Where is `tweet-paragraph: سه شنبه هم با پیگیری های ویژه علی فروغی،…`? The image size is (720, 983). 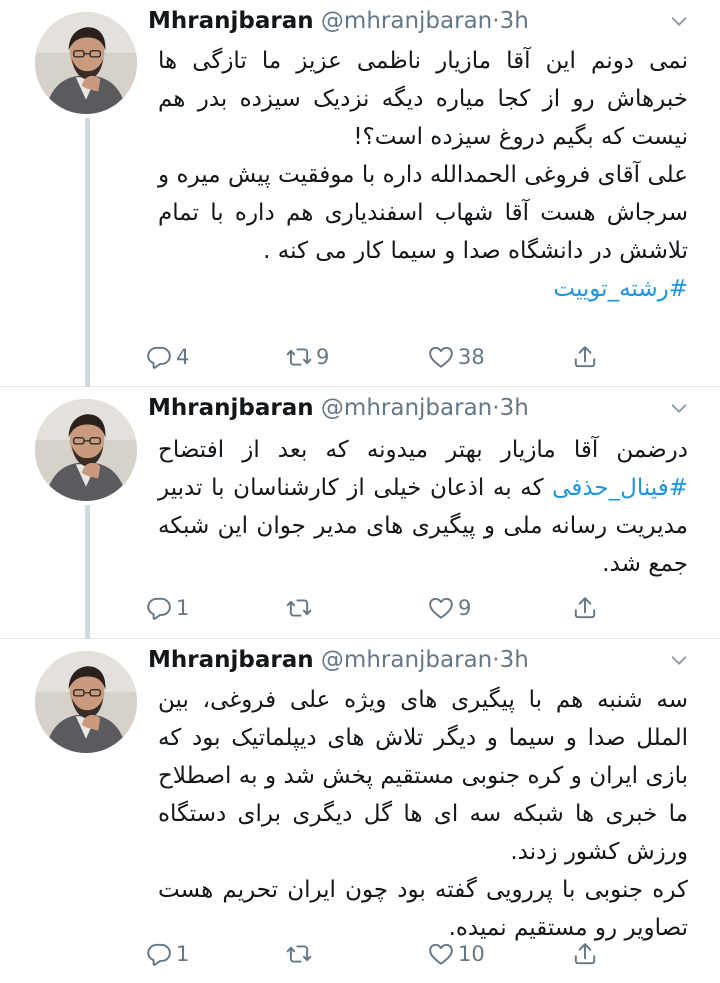
tweet-paragraph: سه شنبه هم با پیگیری های ویژه علی فروغی،… is located at coordinates (423, 776).